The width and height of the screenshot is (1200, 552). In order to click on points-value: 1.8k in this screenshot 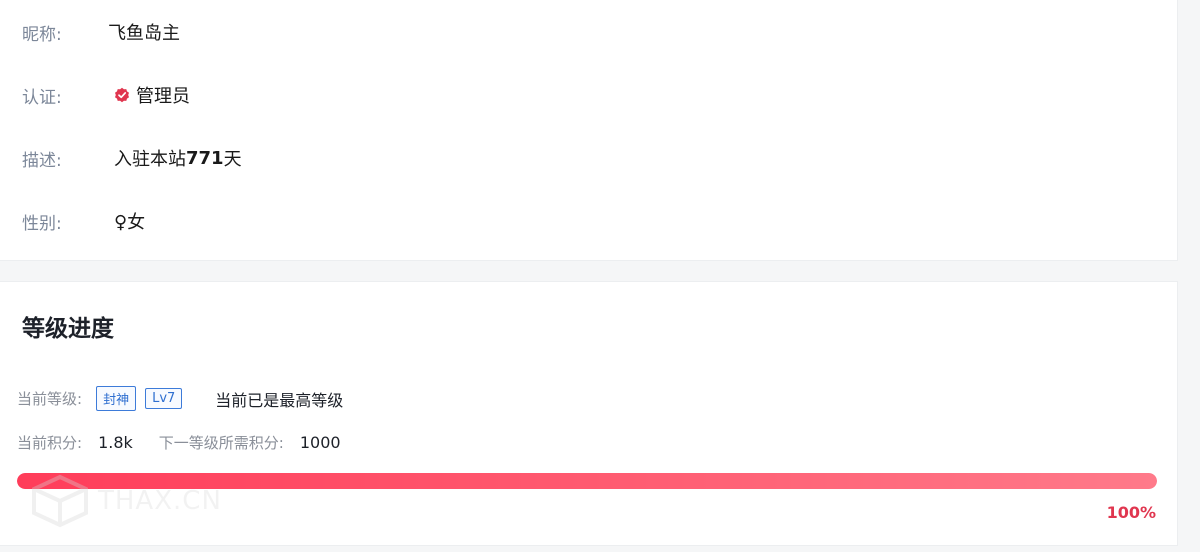, I will do `click(115, 442)`.